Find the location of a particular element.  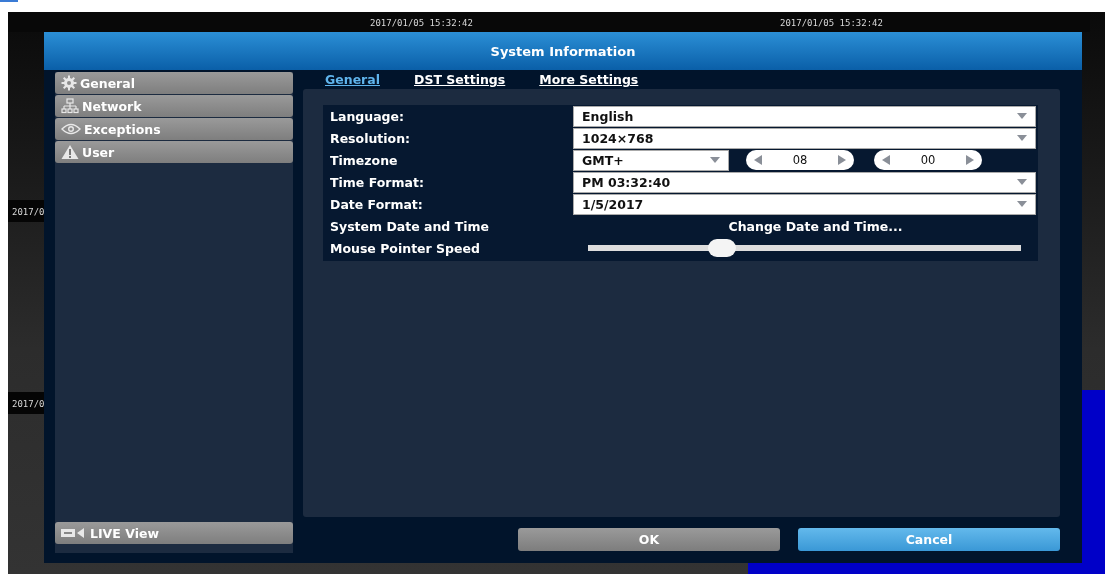

dropdown-field: 1/5/2017 is located at coordinates (804, 204).